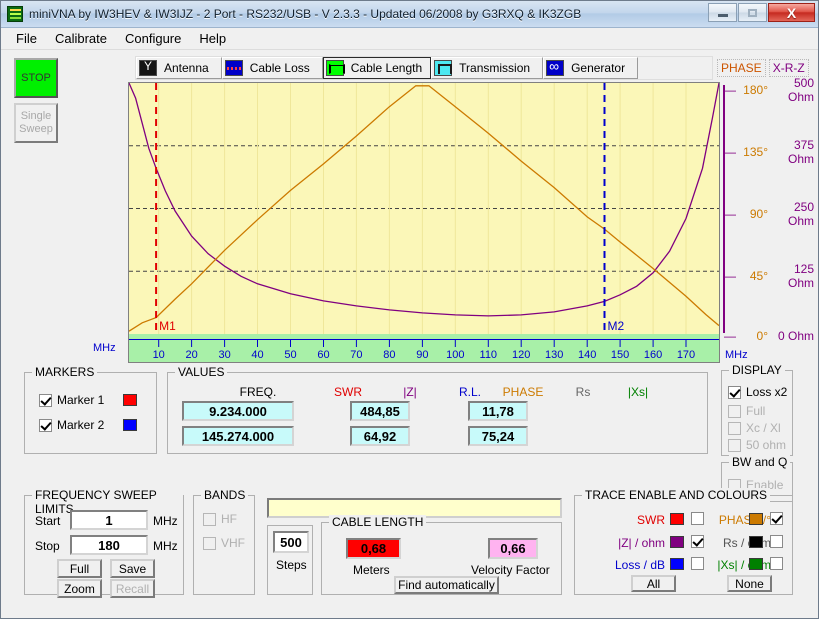 The image size is (819, 619). What do you see at coordinates (380, 411) in the screenshot?
I see `values-row1-z: 484,85` at bounding box center [380, 411].